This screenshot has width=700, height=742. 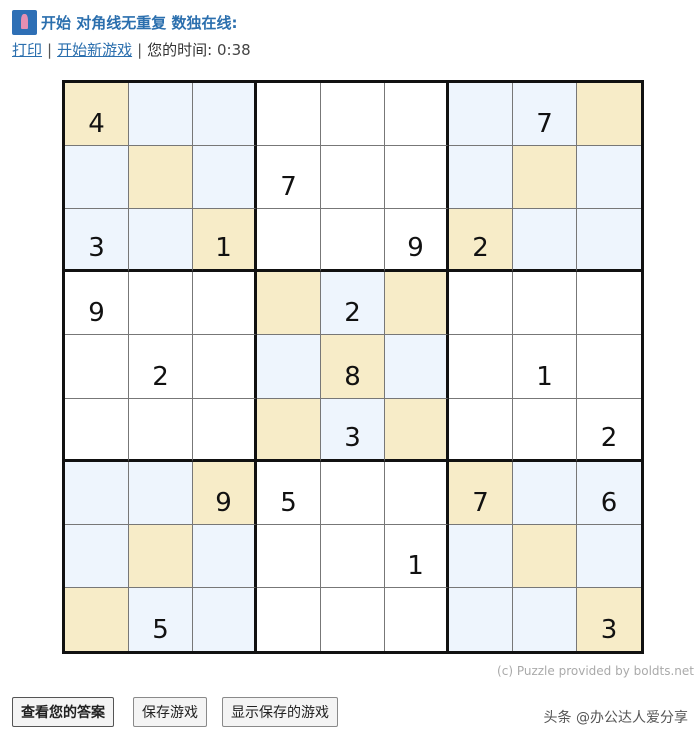 I want to click on title-bar: 开始 对角线无重复 数独在线:, so click(x=124, y=22).